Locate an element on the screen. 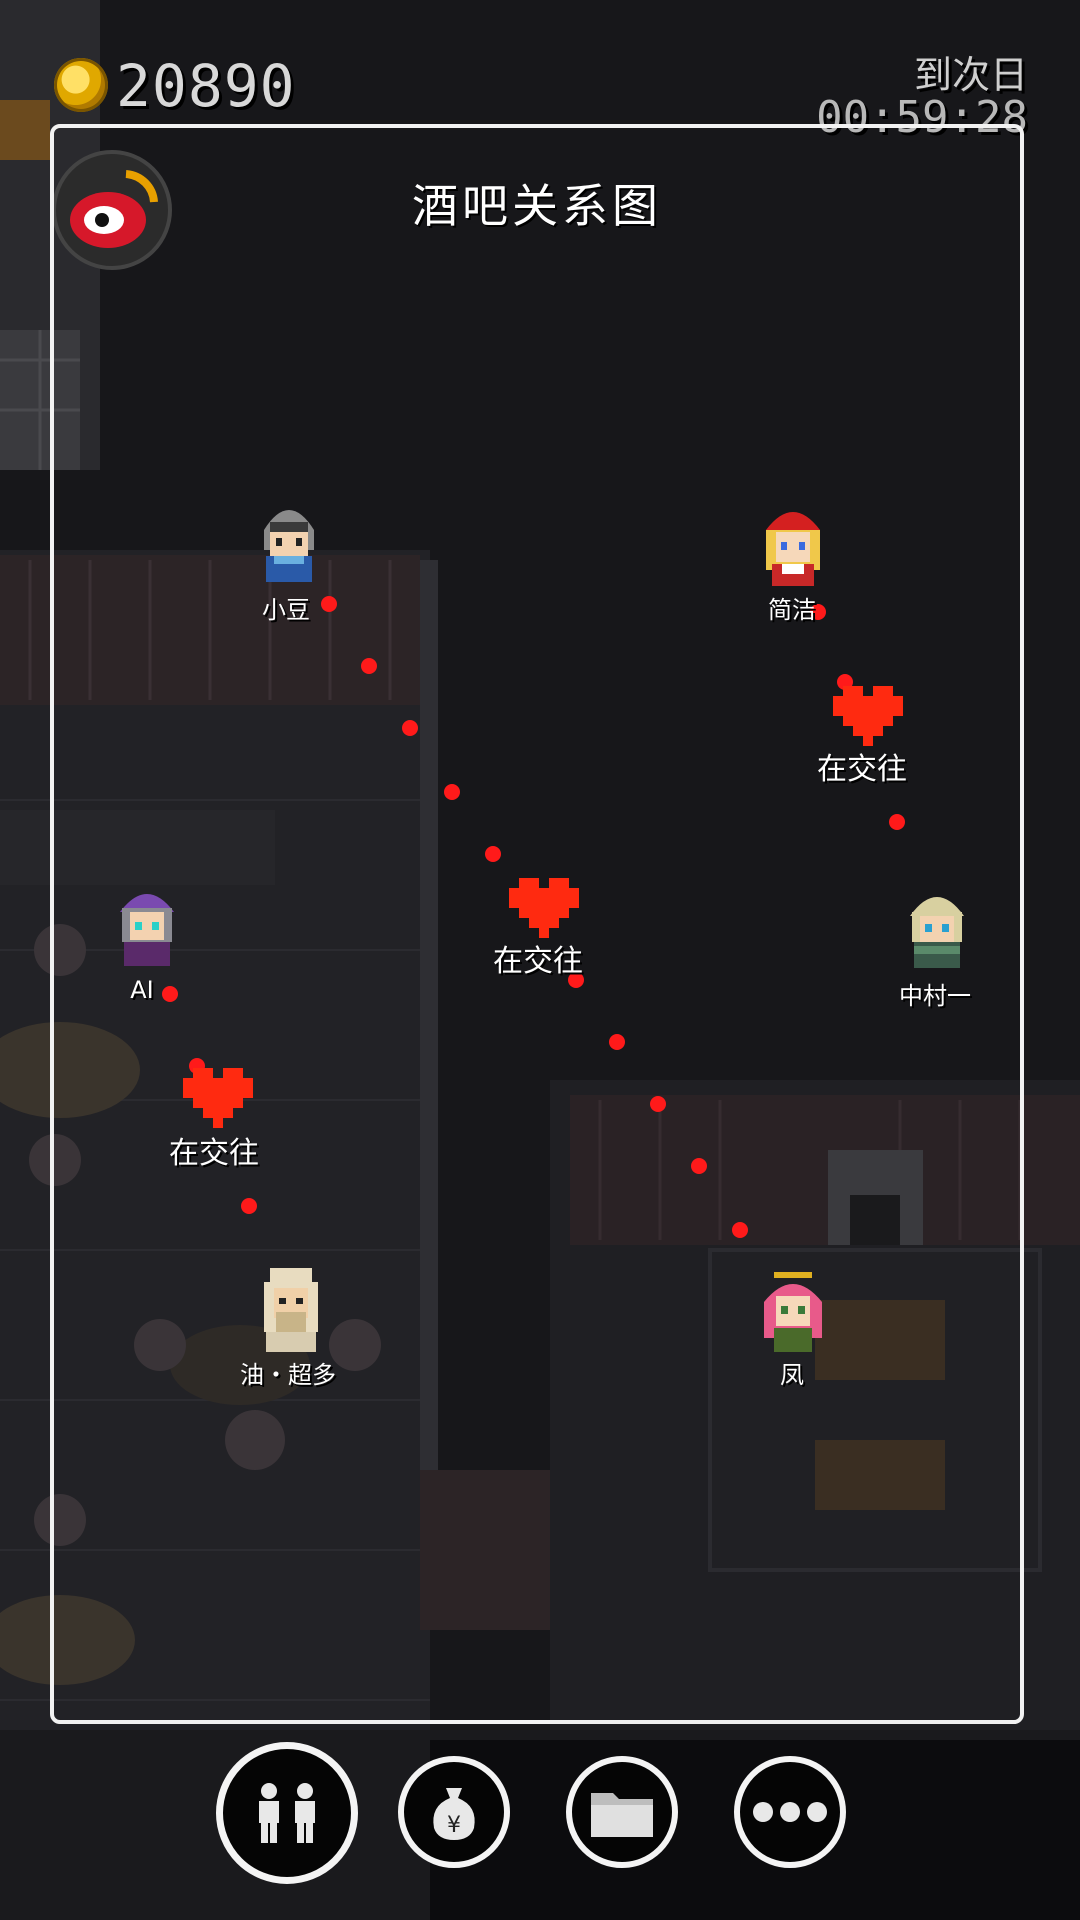 Image resolution: width=1080 pixels, height=1920 pixels. character-name: AI is located at coordinates (142, 990).